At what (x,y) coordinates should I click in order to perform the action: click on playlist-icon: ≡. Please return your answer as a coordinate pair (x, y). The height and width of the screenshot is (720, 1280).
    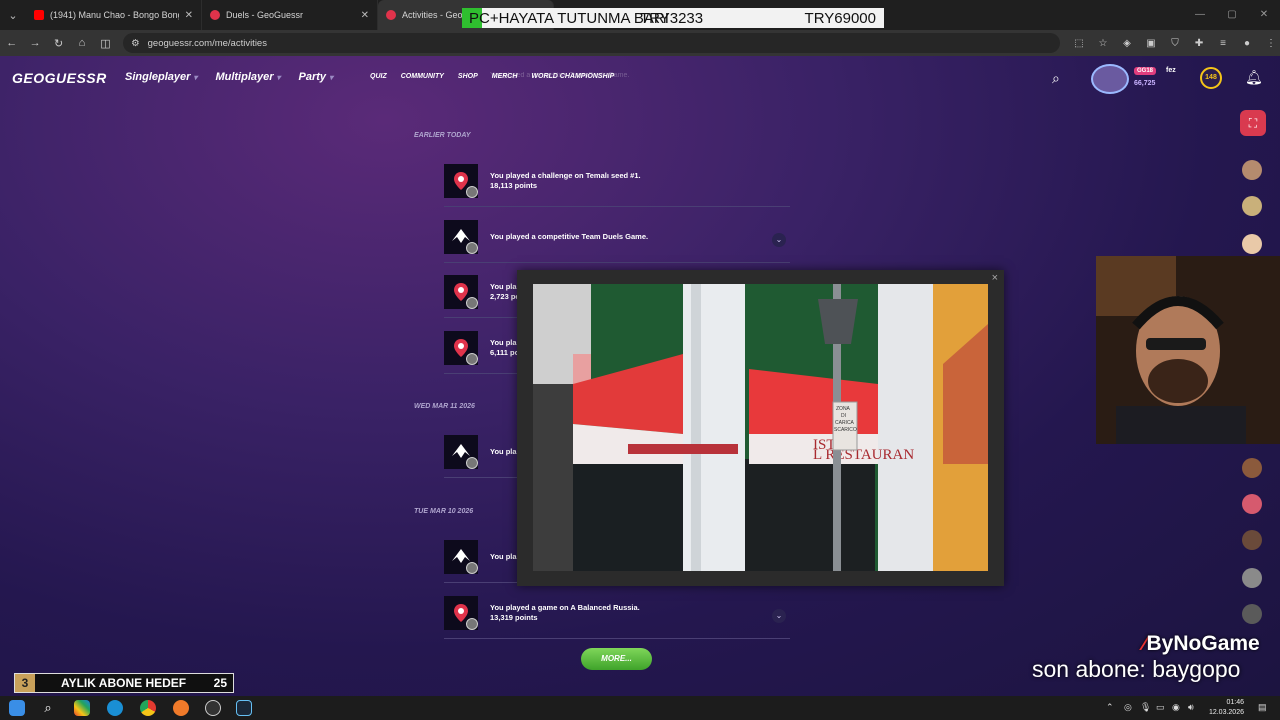
    Looking at the image, I should click on (1223, 43).